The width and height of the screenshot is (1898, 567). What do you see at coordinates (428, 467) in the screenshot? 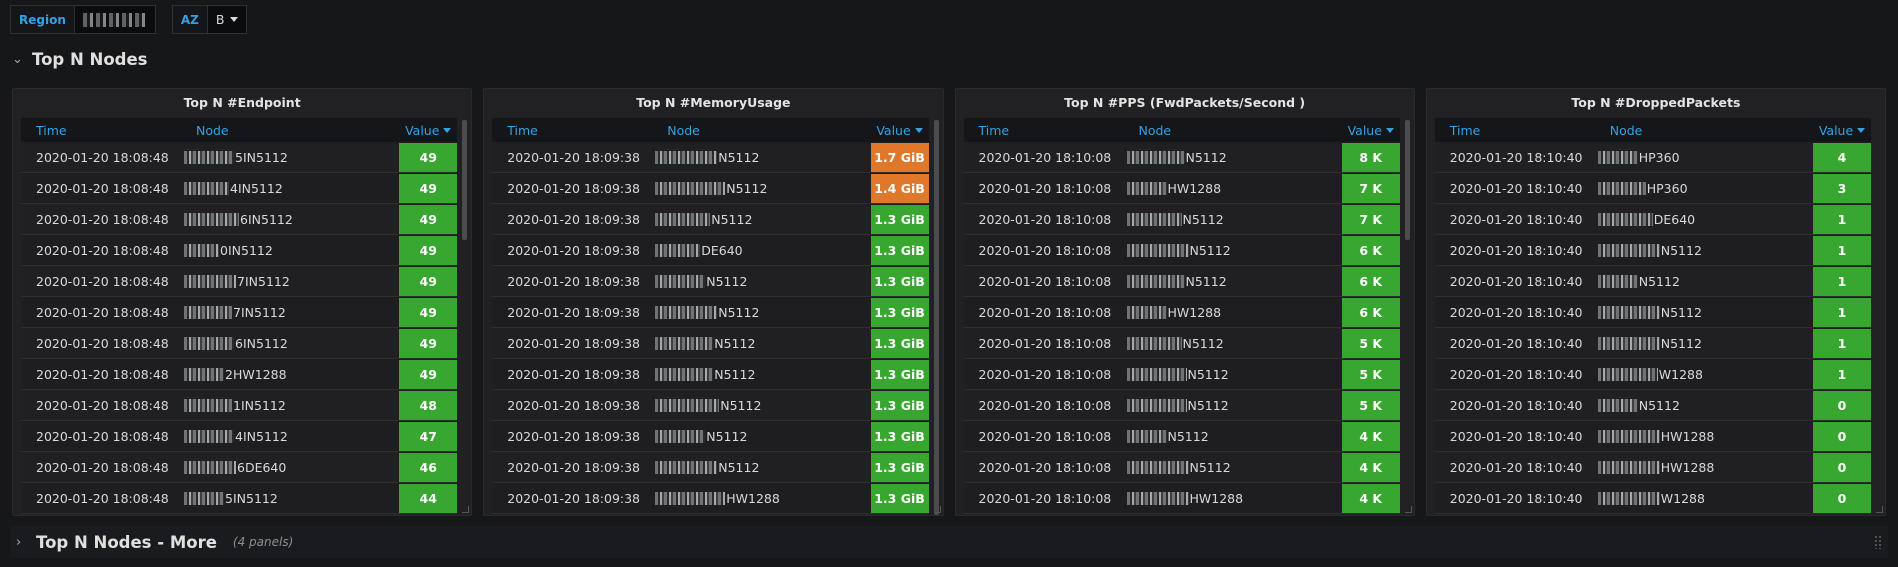
I see `cell-value: 46` at bounding box center [428, 467].